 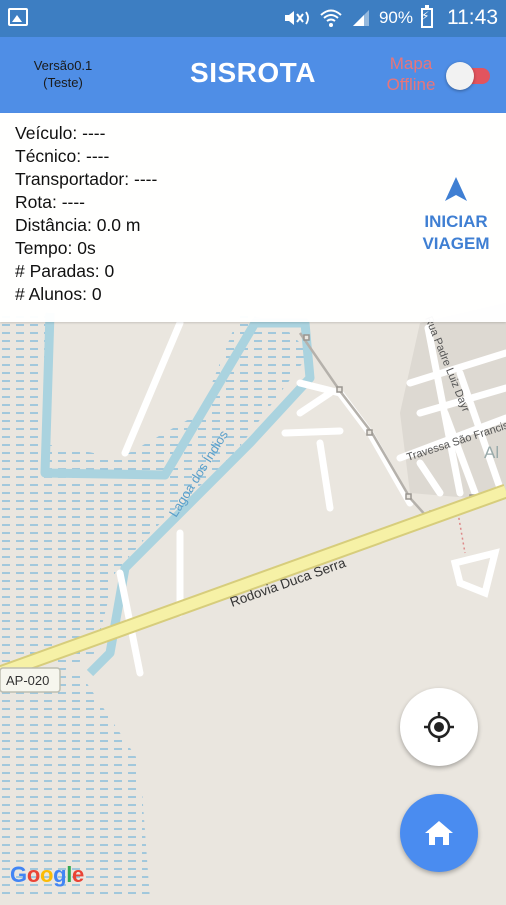 I want to click on status-bar: 90% 11:43, so click(x=253, y=18).